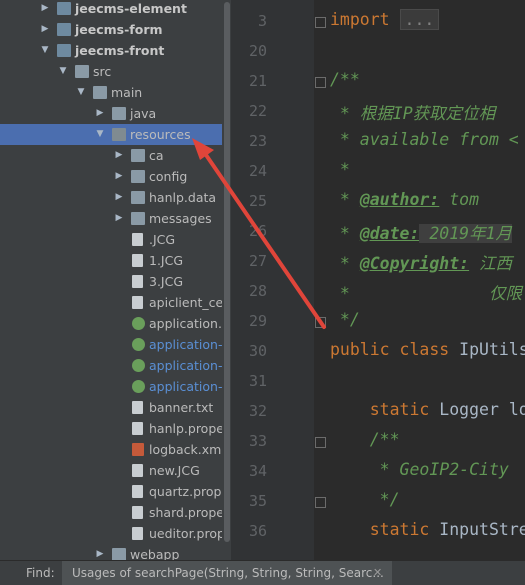  I want to click on resources-folder-icon, so click(119, 134).